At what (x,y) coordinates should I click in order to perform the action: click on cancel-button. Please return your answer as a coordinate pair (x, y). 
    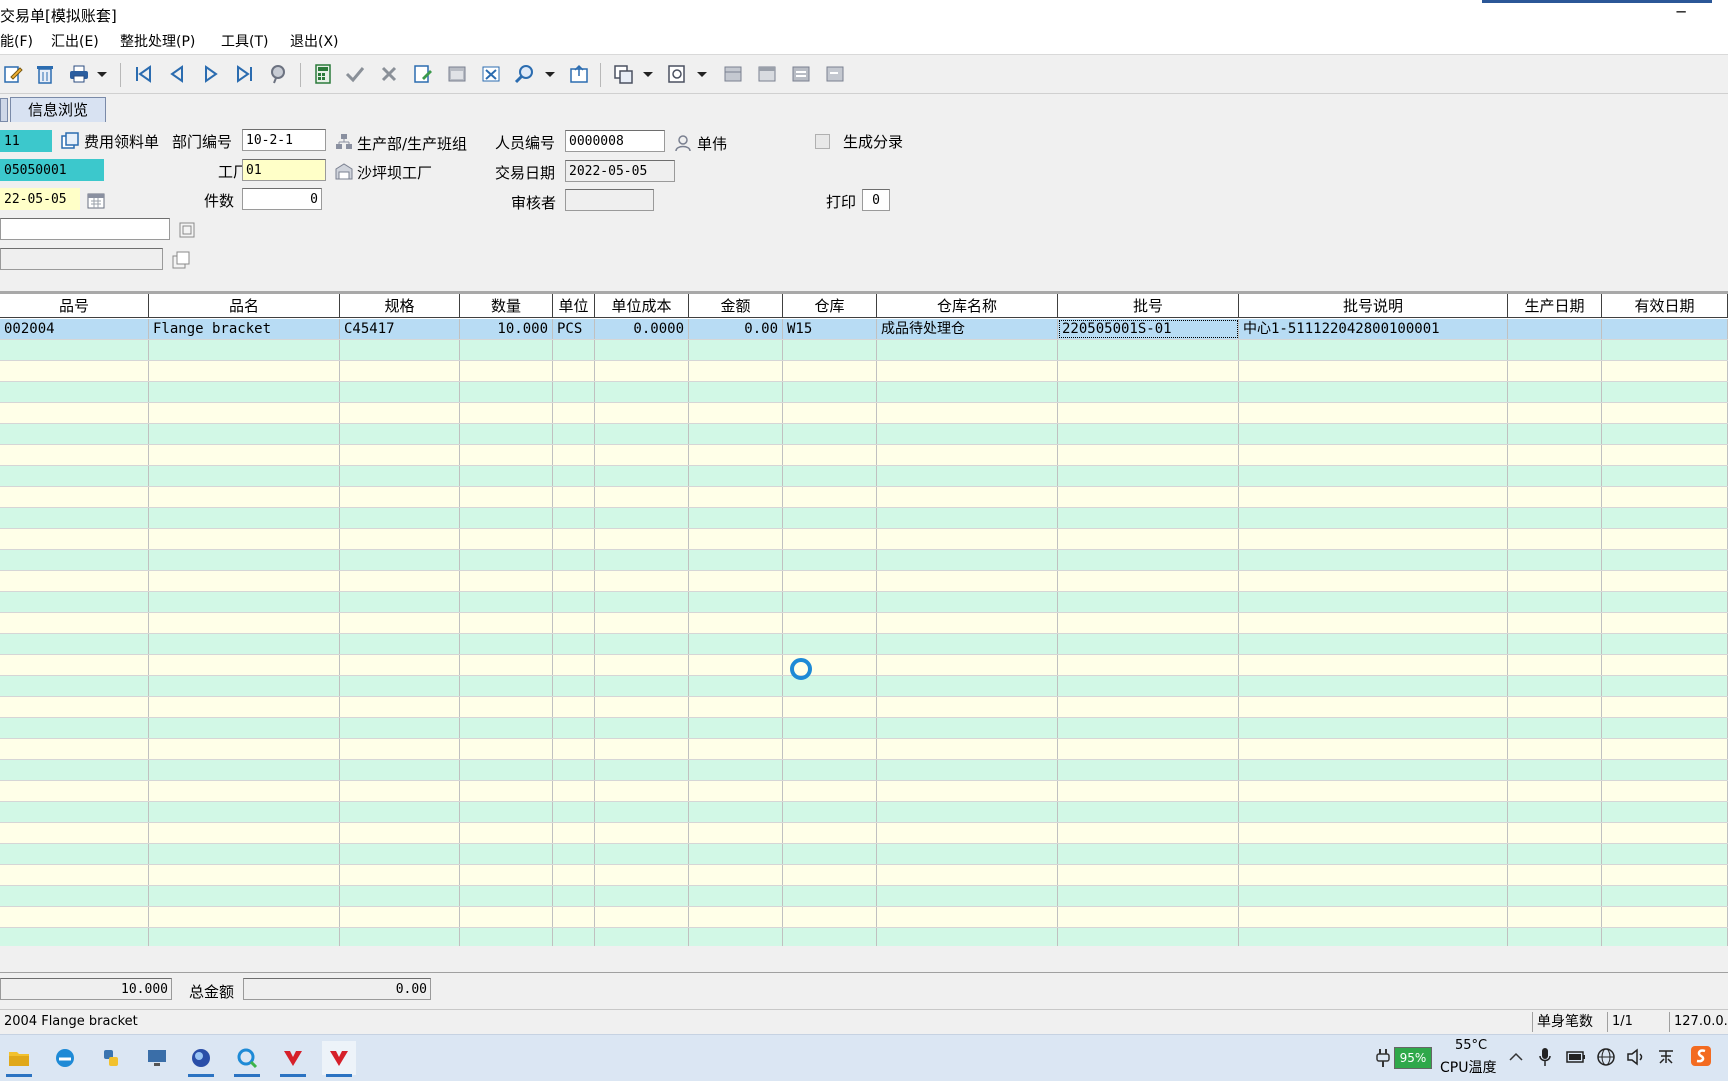
    Looking at the image, I should click on (389, 74).